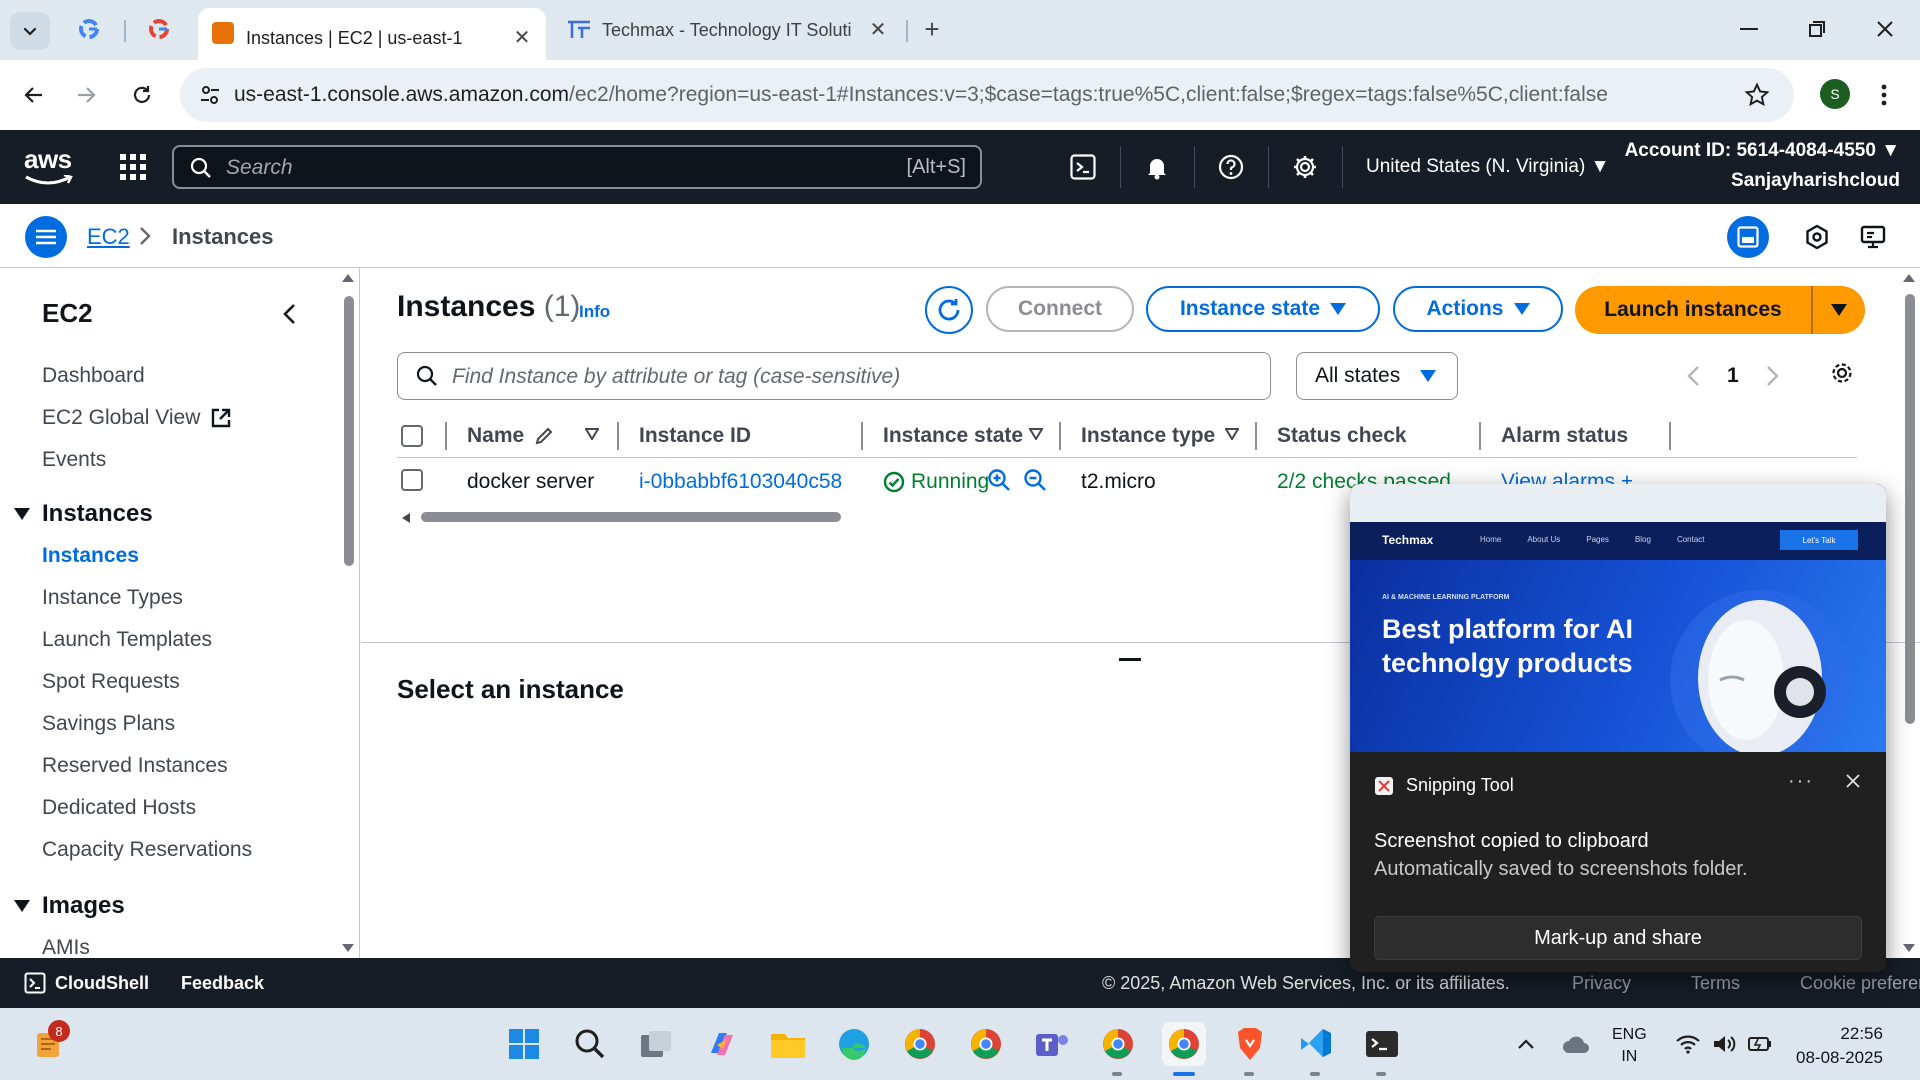 This screenshot has height=1080, width=1920. I want to click on close-tab-icon: ✕, so click(878, 29).